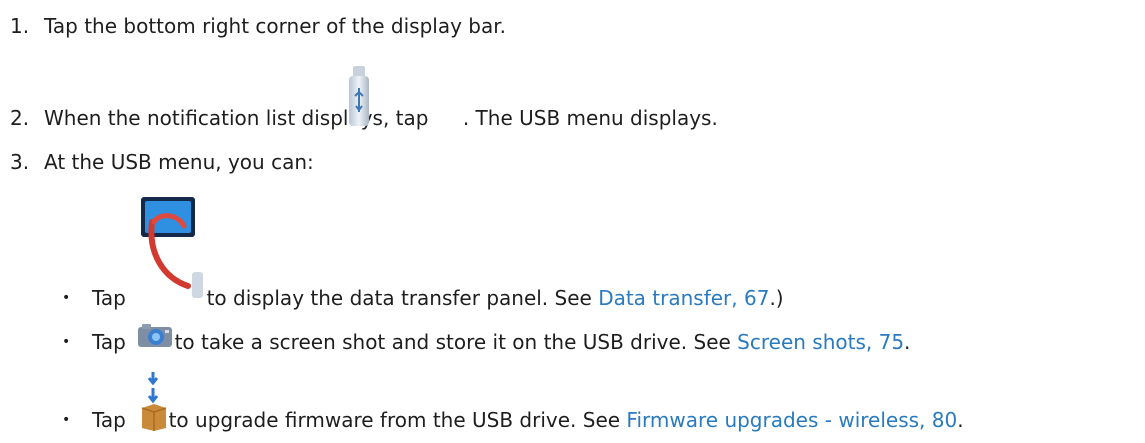  Describe the element at coordinates (683, 298) in the screenshot. I see `link-data-transfer: Data transfer, 67` at that location.